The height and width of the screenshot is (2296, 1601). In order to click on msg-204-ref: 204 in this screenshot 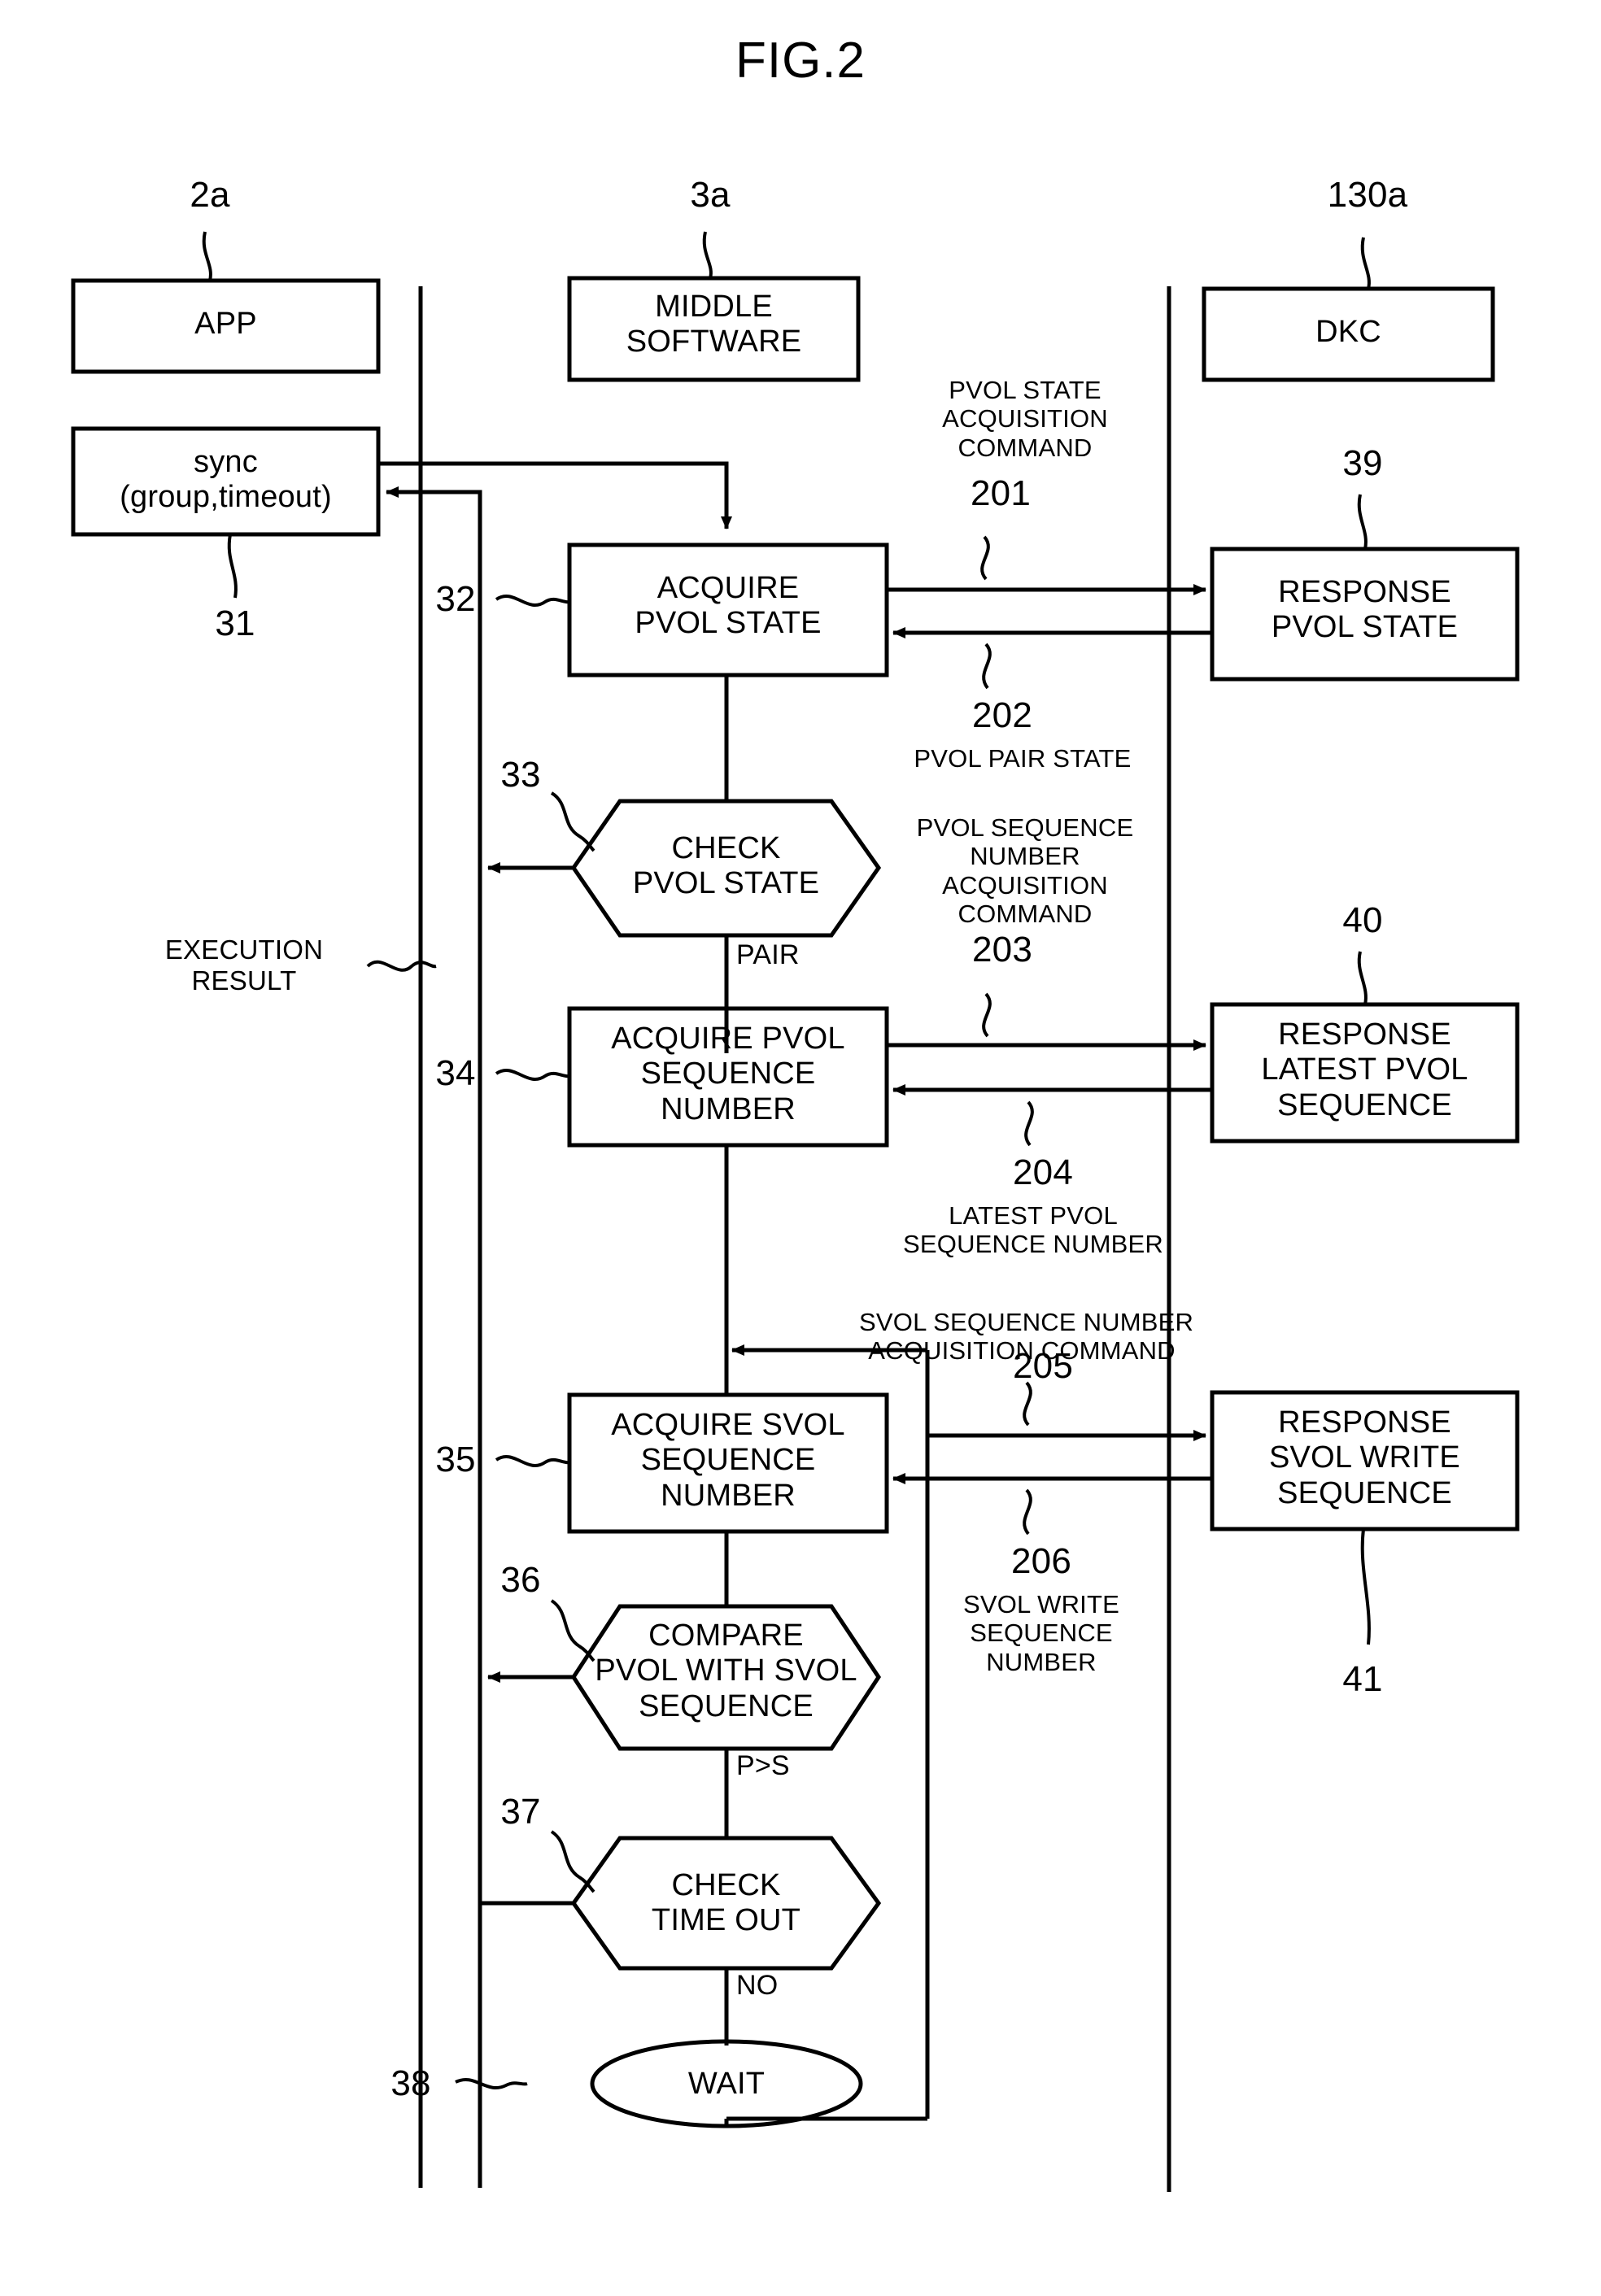, I will do `click(1042, 1172)`.